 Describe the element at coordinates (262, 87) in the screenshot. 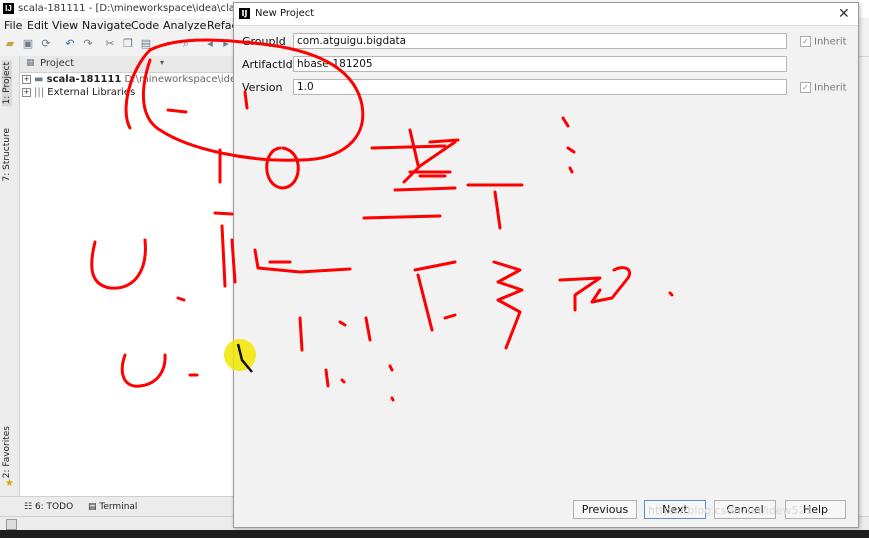

I see `version-label: Version` at that location.